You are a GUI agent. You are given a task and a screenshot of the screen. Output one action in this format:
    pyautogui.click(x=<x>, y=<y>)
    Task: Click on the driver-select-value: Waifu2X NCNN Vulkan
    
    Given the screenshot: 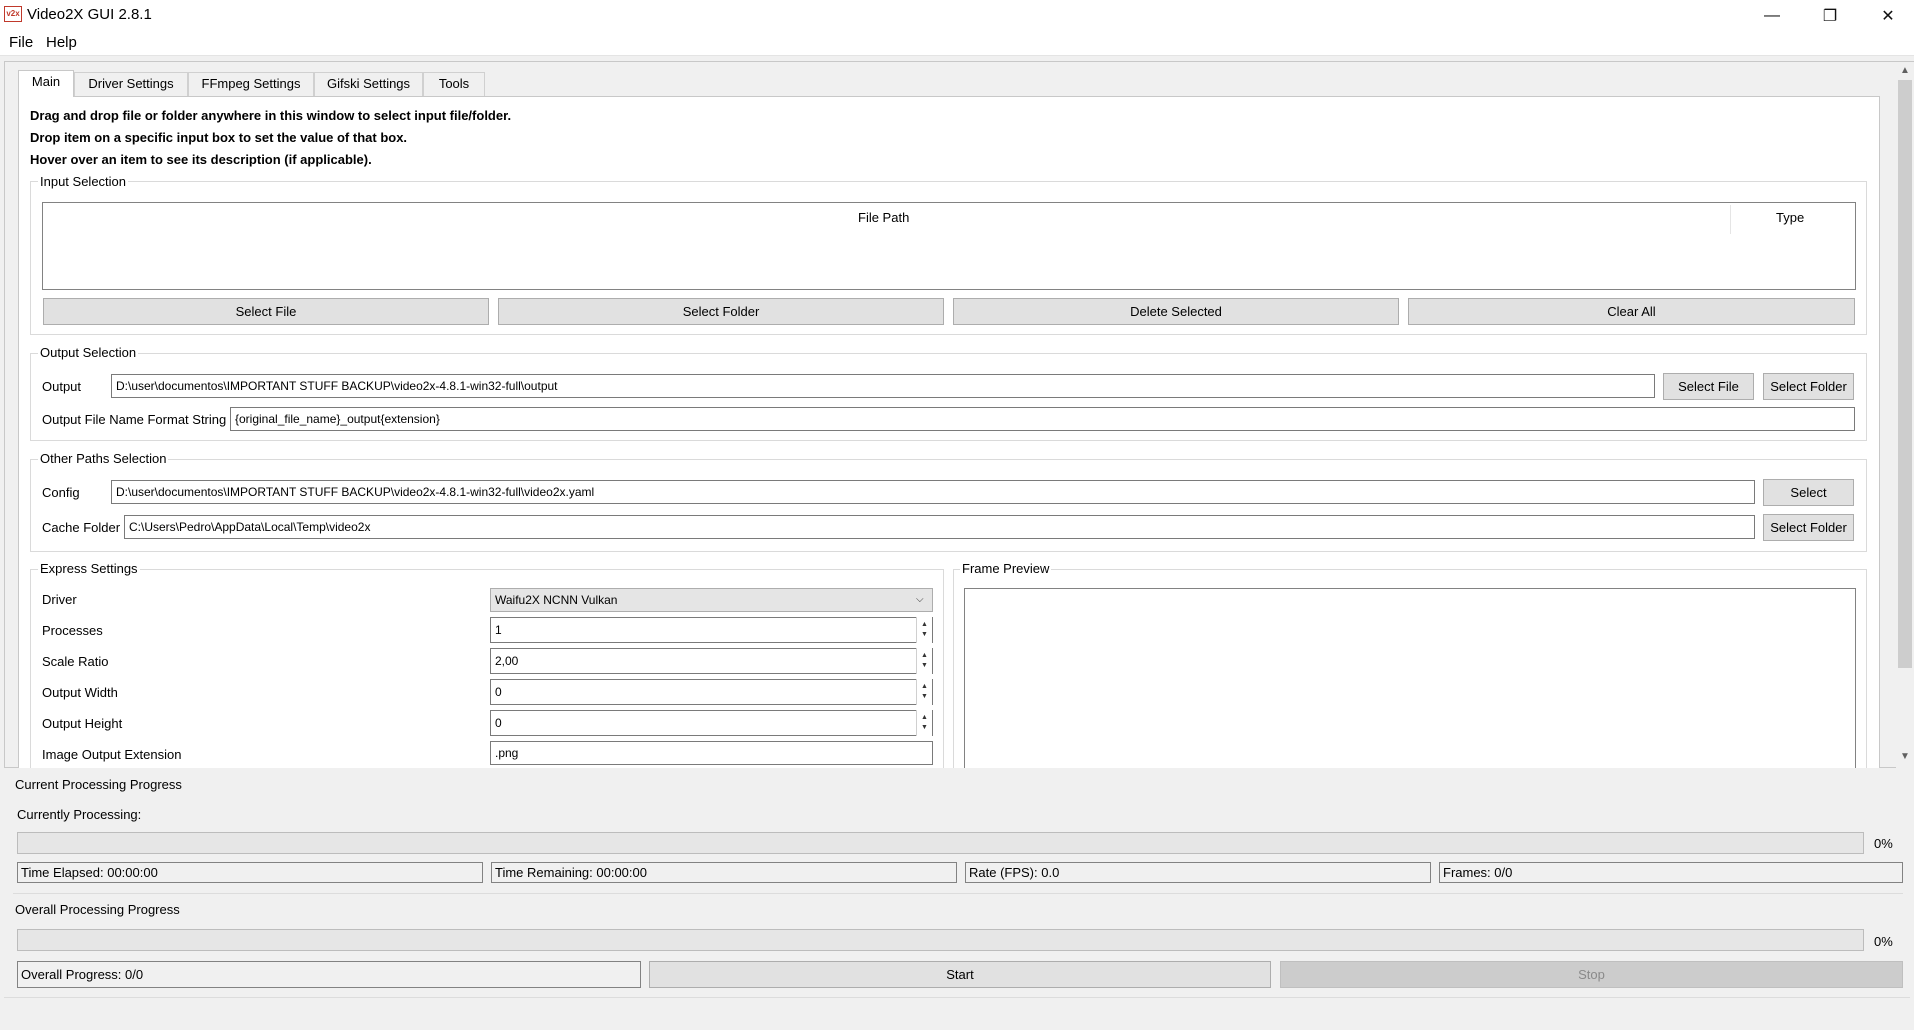 What is the action you would take?
    pyautogui.click(x=556, y=600)
    